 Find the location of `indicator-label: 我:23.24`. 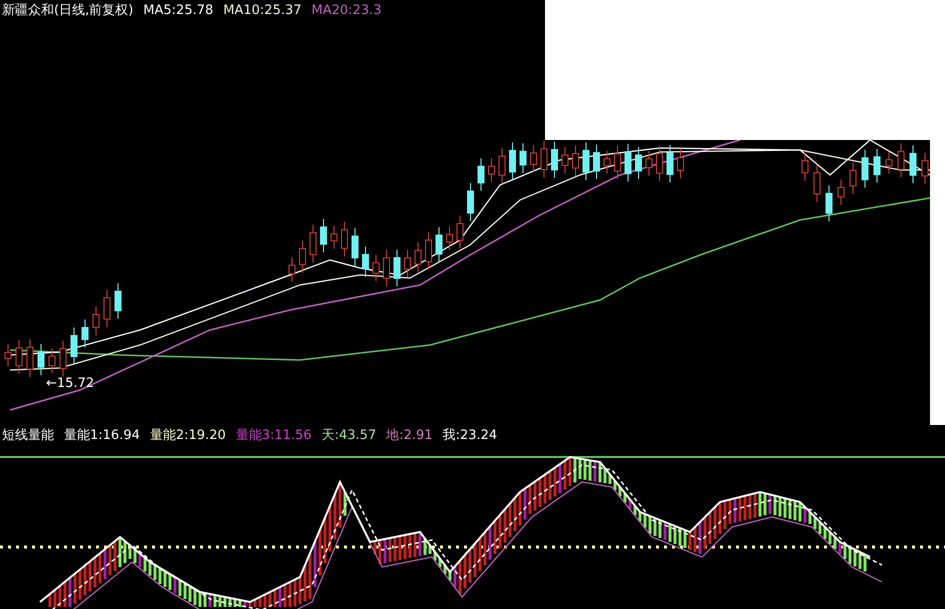

indicator-label: 我:23.24 is located at coordinates (470, 436).